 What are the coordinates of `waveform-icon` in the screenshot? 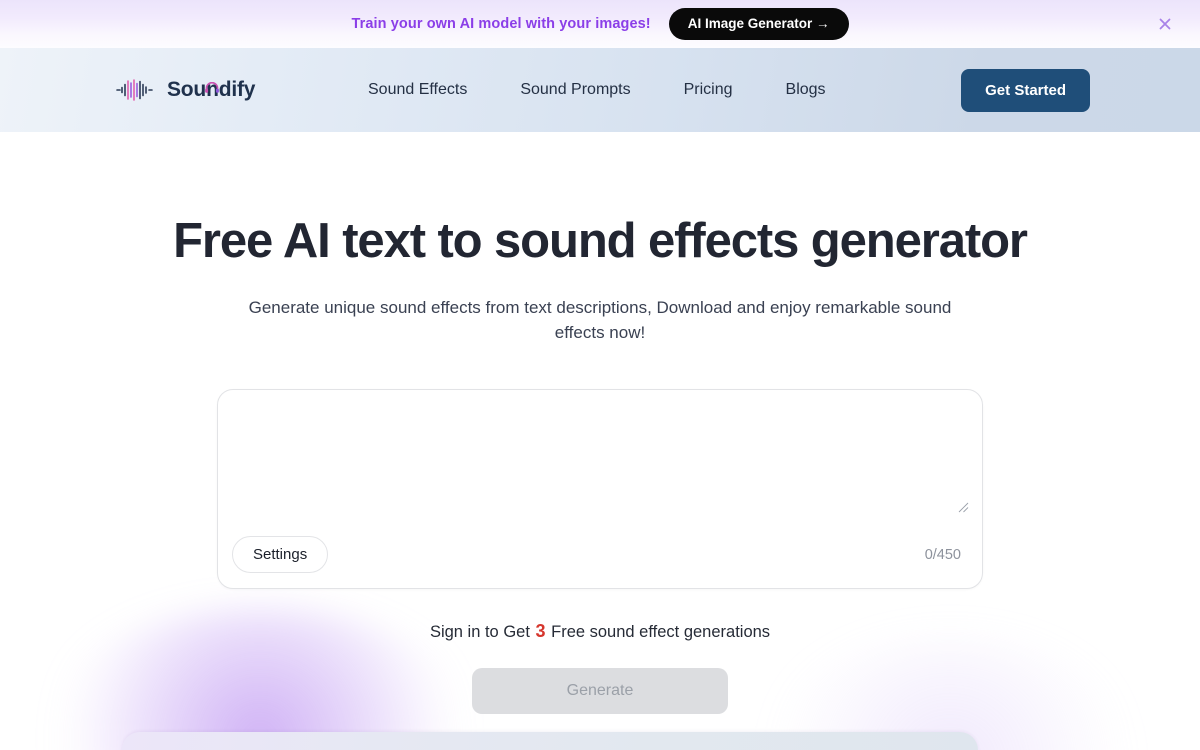 It's located at (136, 90).